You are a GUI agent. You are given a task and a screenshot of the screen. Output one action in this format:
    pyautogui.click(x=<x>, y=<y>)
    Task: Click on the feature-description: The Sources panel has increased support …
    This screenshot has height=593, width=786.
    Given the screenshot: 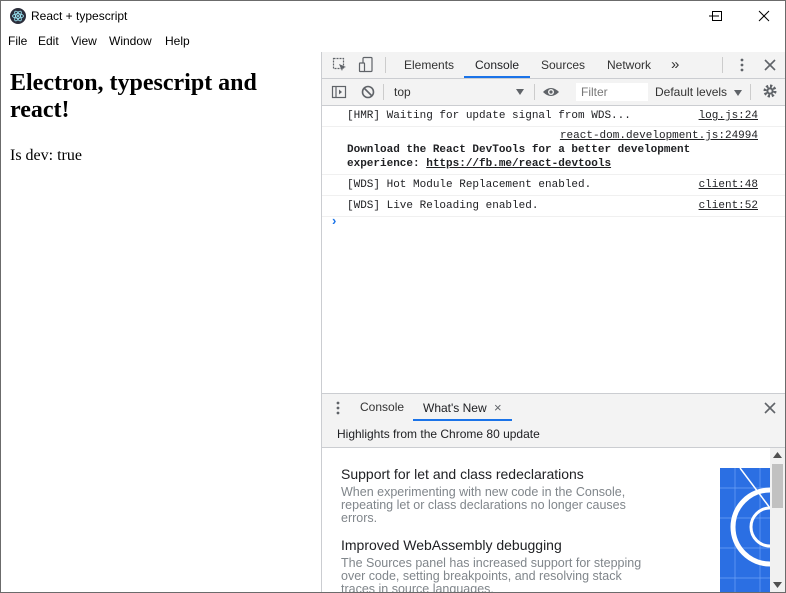 What is the action you would take?
    pyautogui.click(x=491, y=574)
    